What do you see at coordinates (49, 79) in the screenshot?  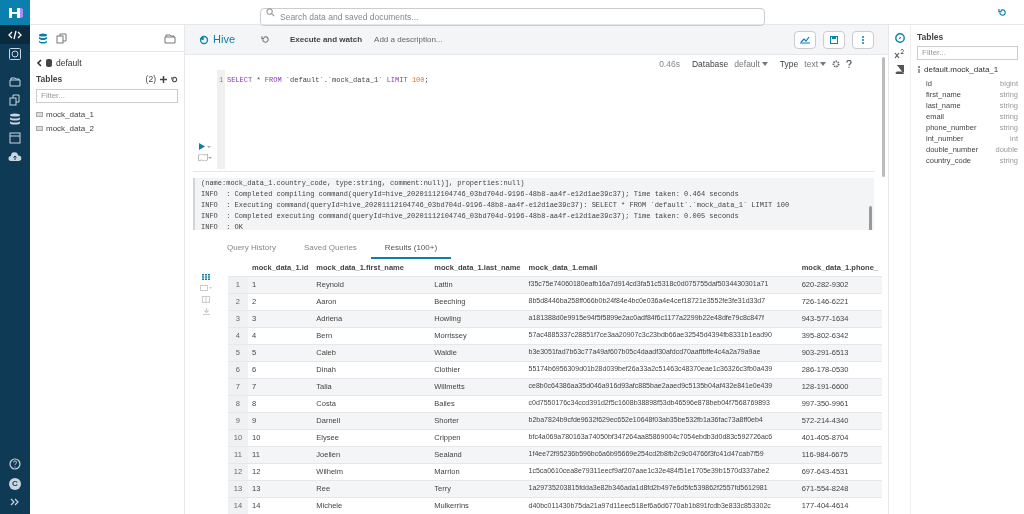 I see `tables-heading: Tables` at bounding box center [49, 79].